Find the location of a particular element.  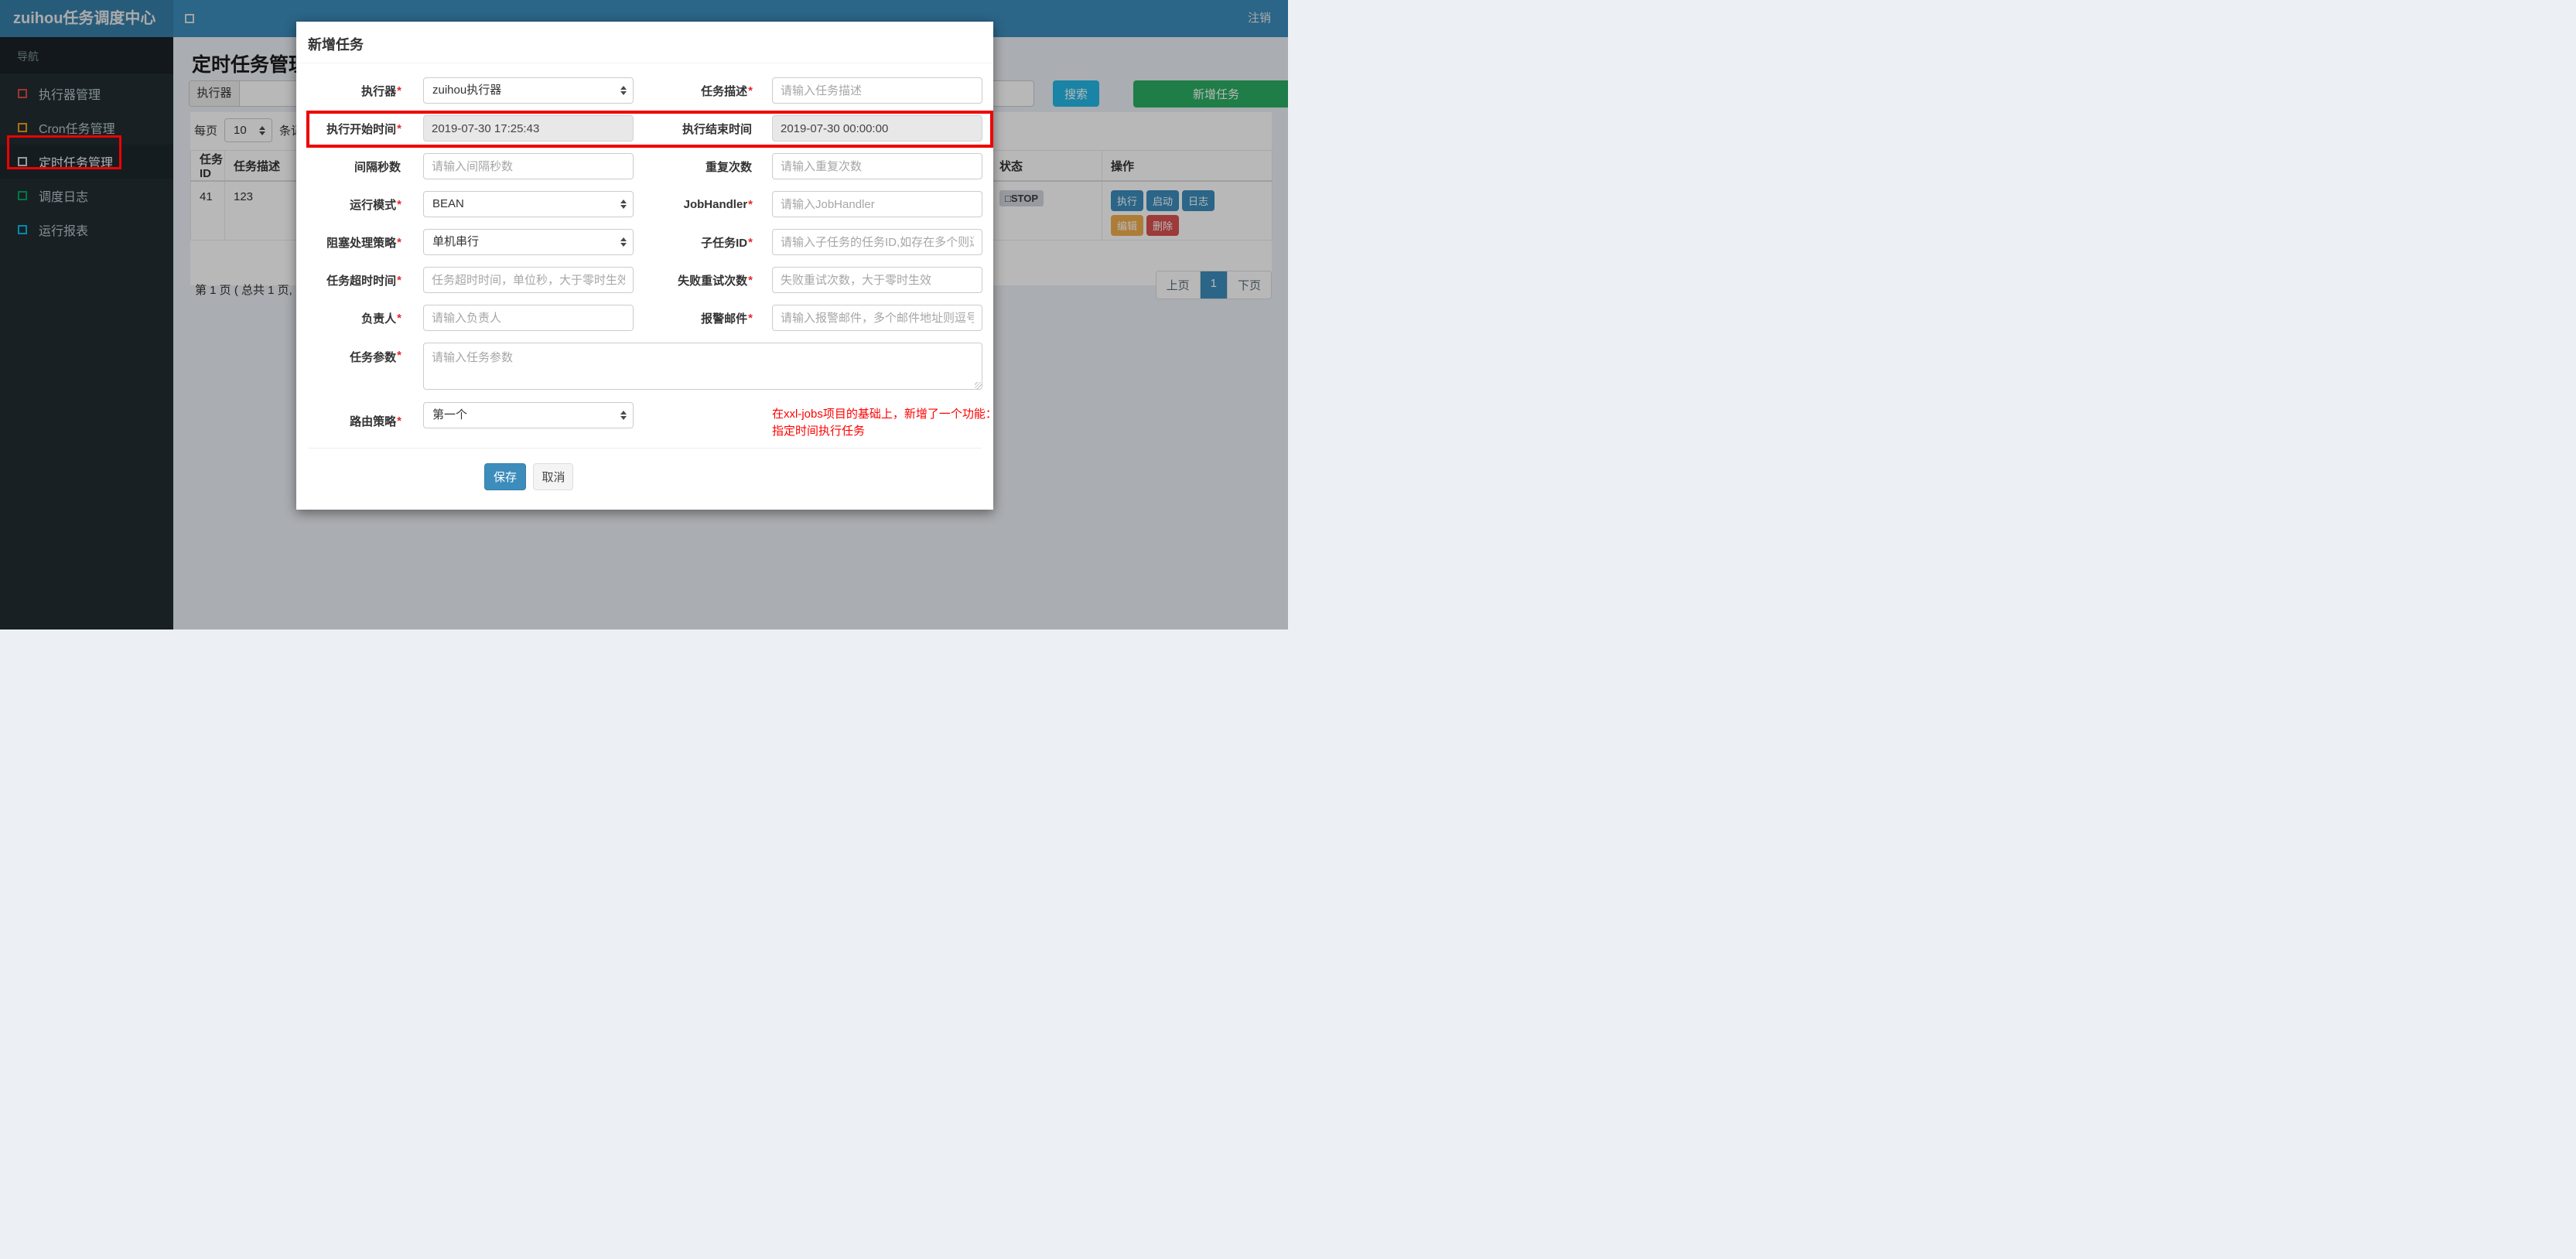

job-handler-label: JobHandler * is located at coordinates (718, 204).